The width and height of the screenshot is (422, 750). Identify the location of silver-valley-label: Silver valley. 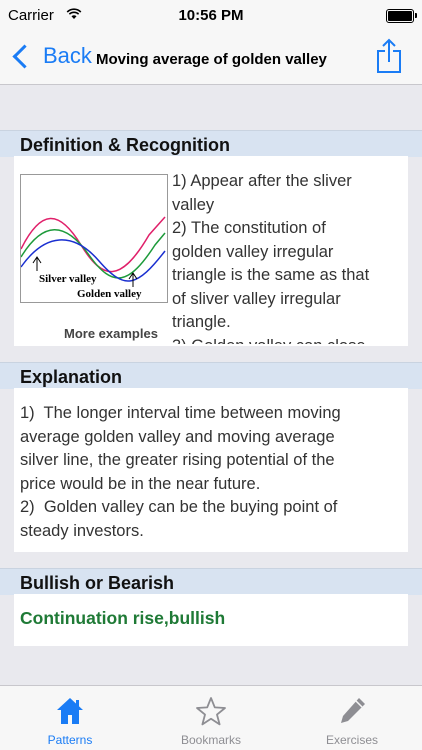
(68, 279).